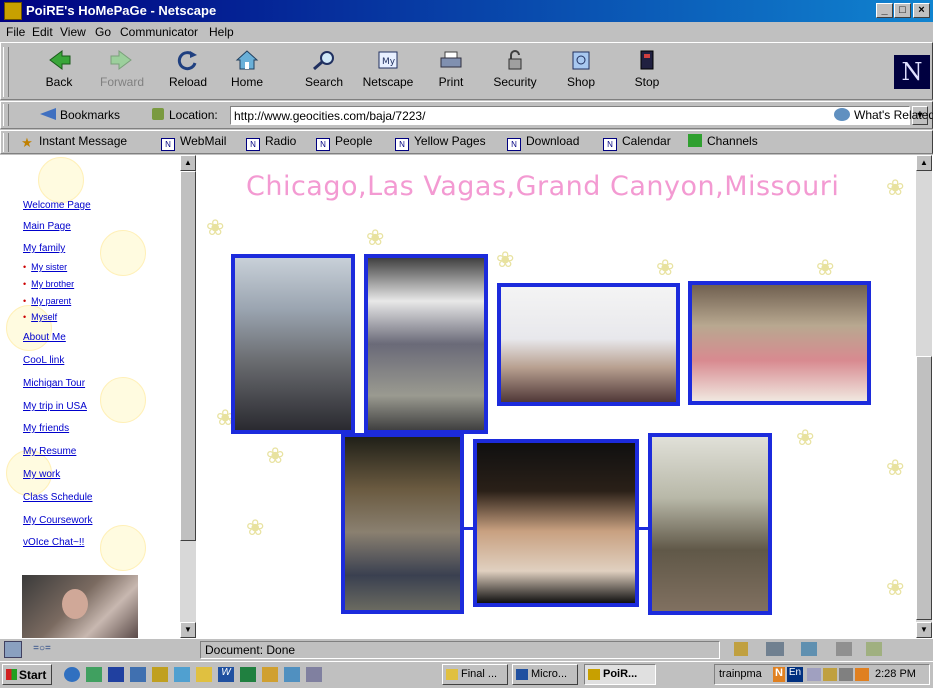  What do you see at coordinates (723, 141) in the screenshot?
I see `channels-button: Channels` at bounding box center [723, 141].